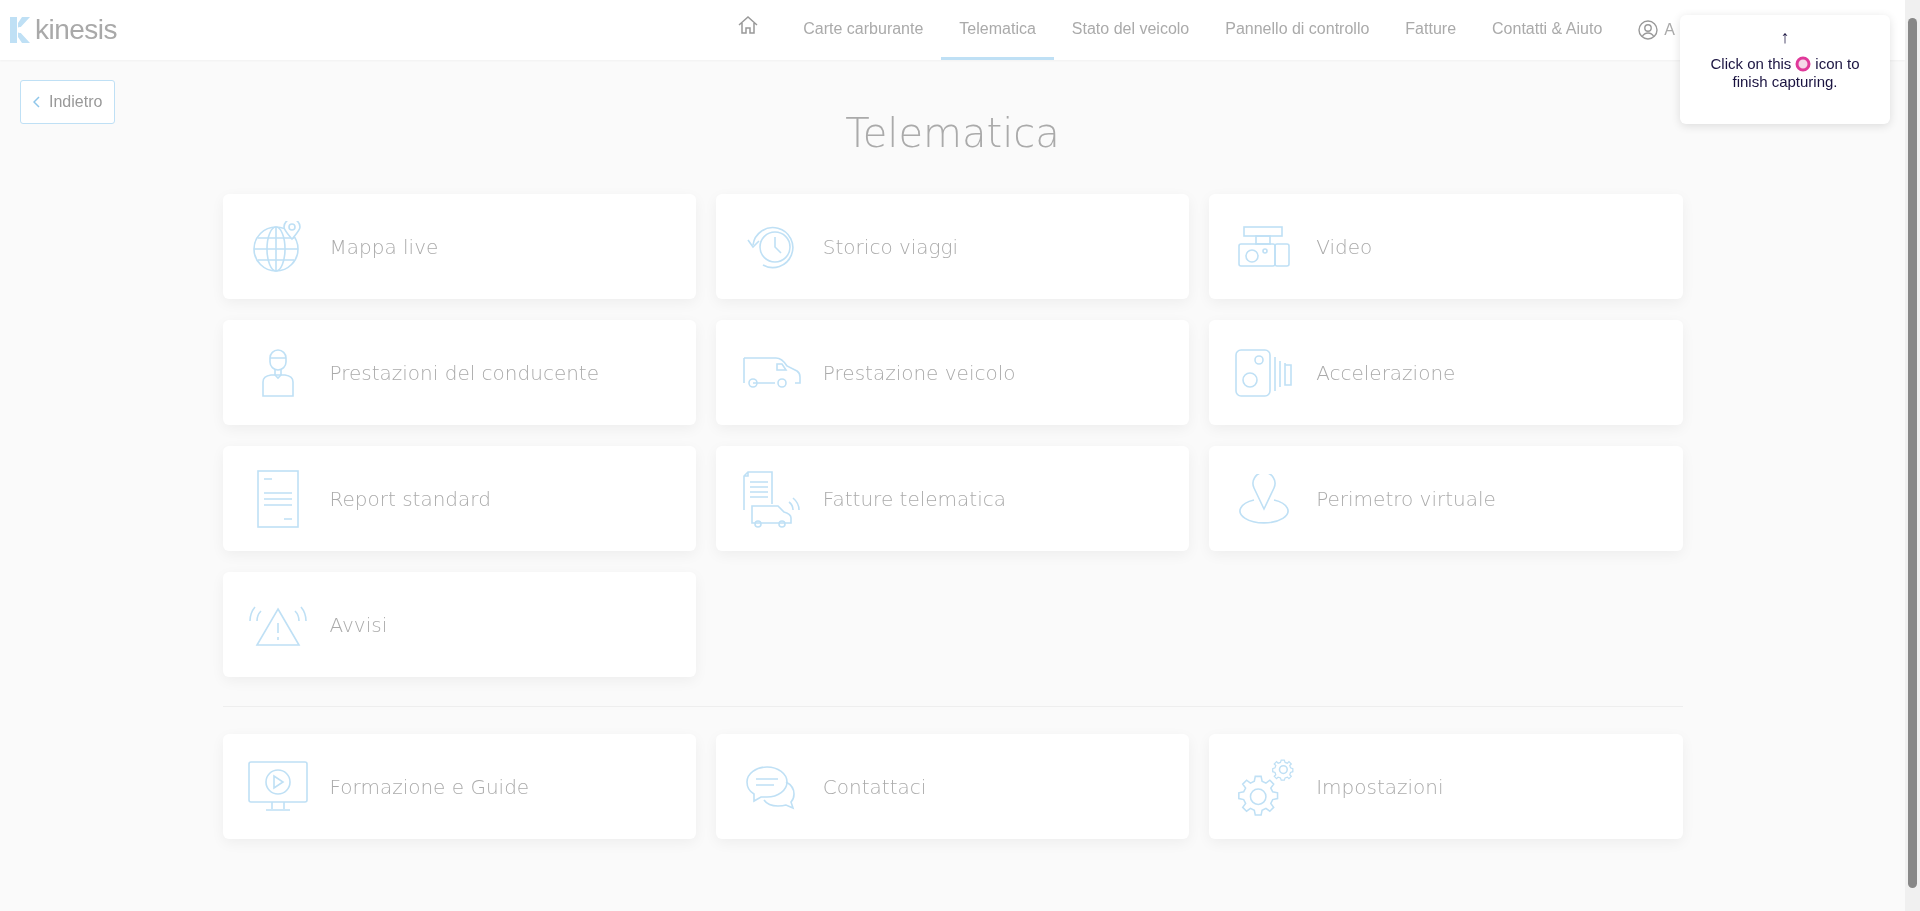  Describe the element at coordinates (952, 133) in the screenshot. I see `page-title: Telematica` at that location.